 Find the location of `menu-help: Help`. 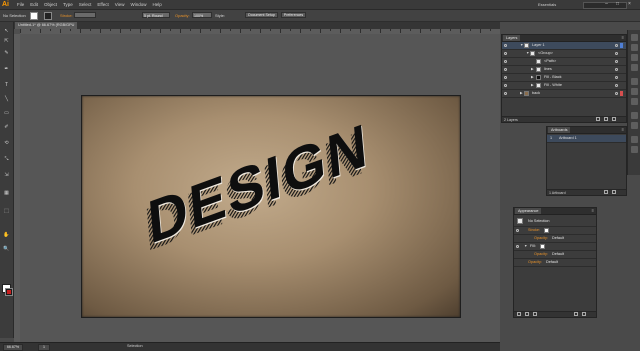

menu-help: Help is located at coordinates (156, 4).